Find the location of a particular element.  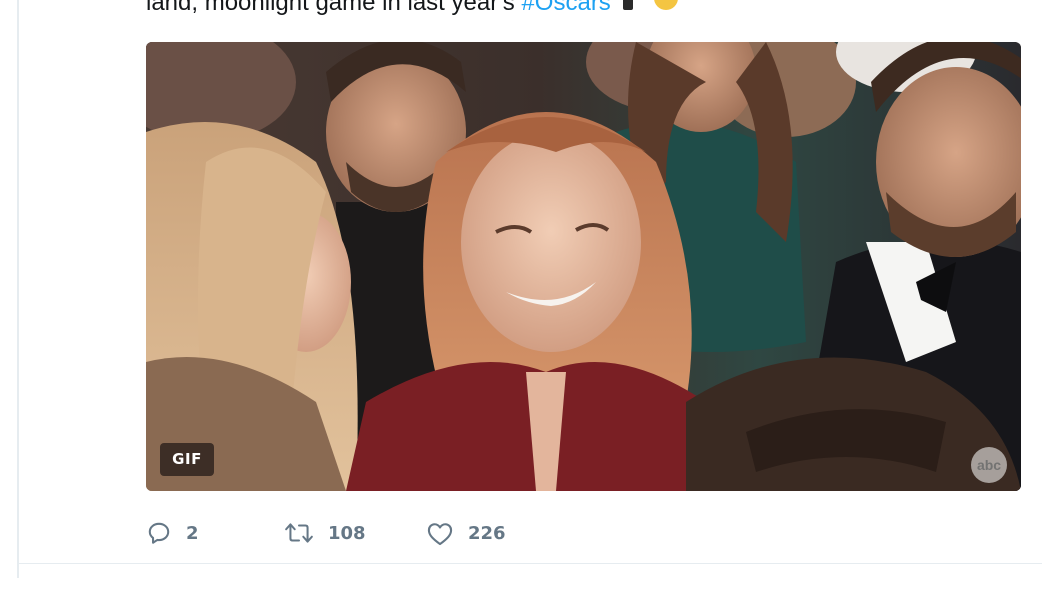

heart-icon is located at coordinates (440, 533).